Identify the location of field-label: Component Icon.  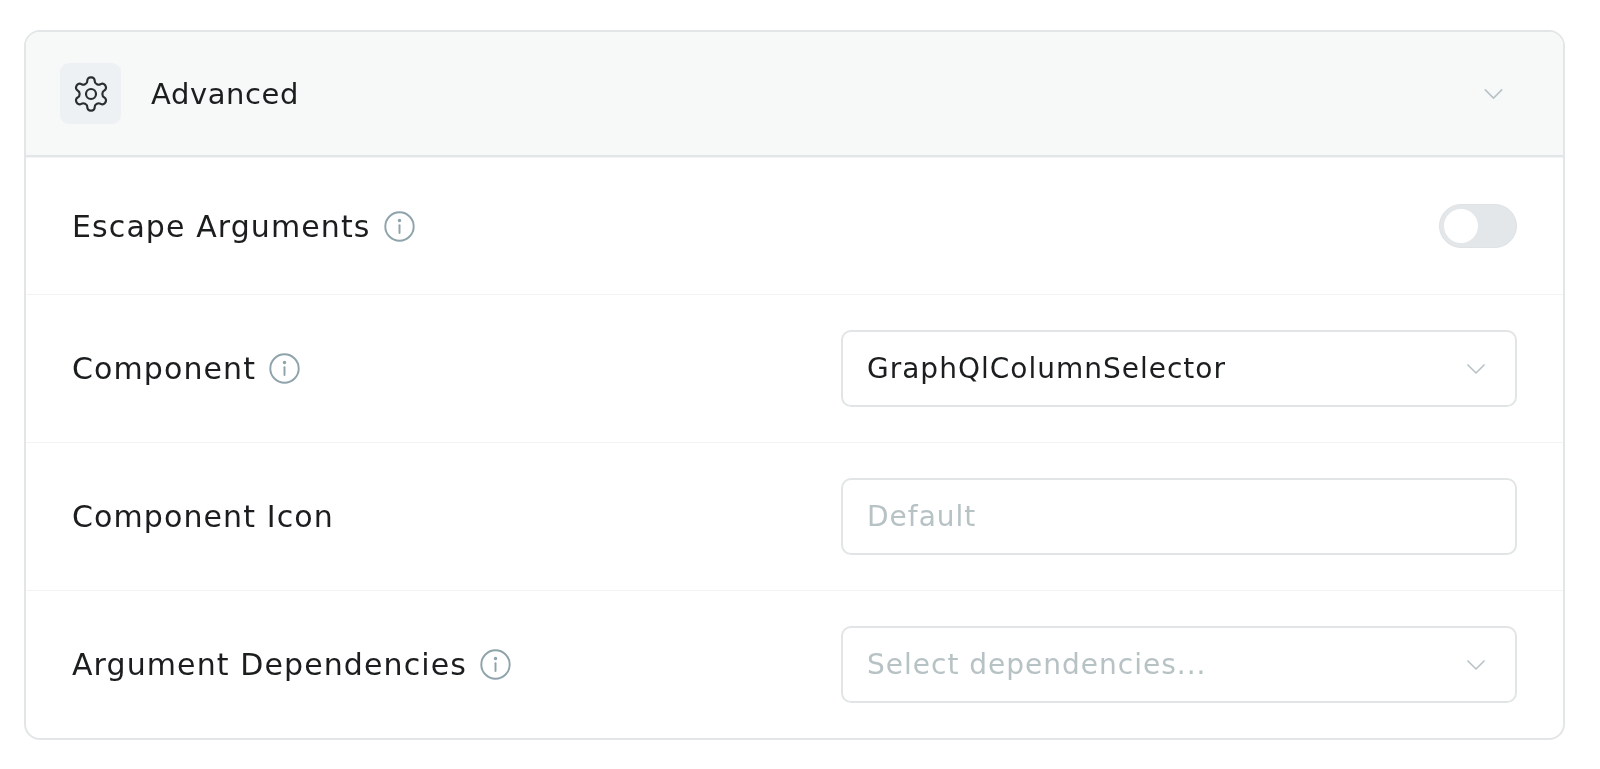
(203, 516).